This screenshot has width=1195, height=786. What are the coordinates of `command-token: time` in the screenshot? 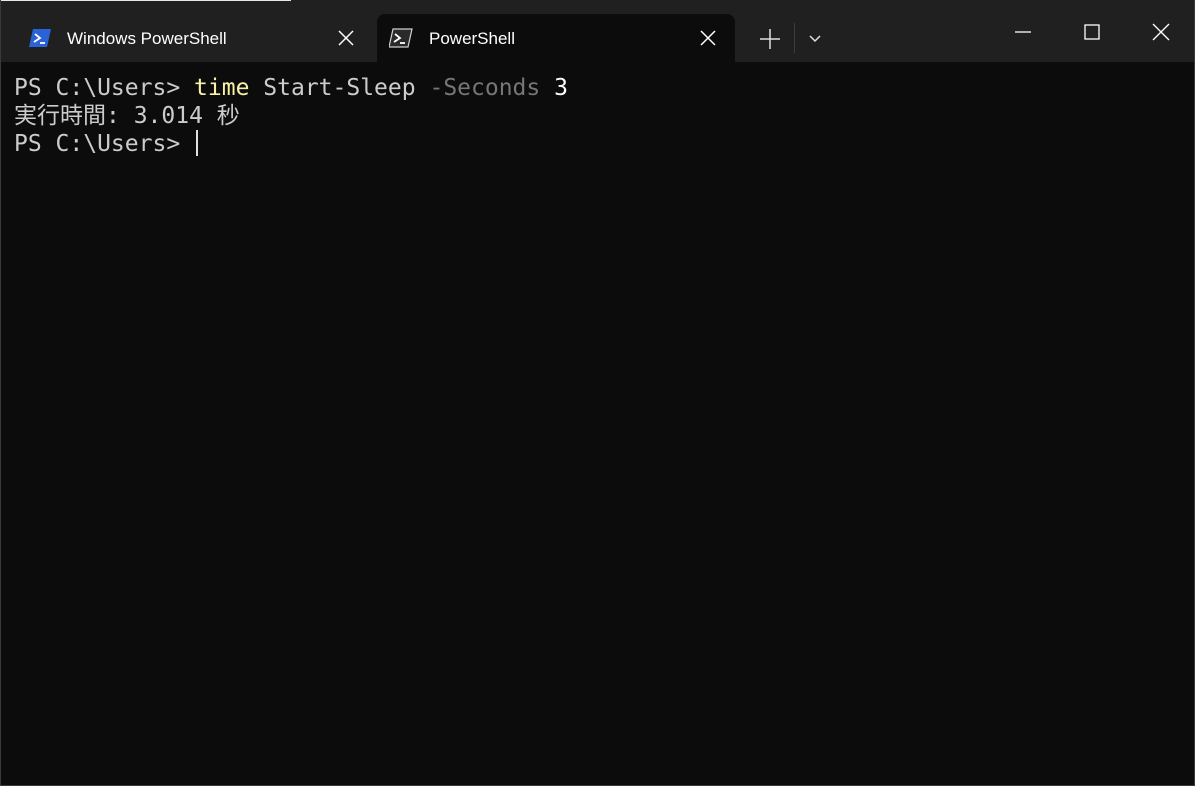 It's located at (222, 88).